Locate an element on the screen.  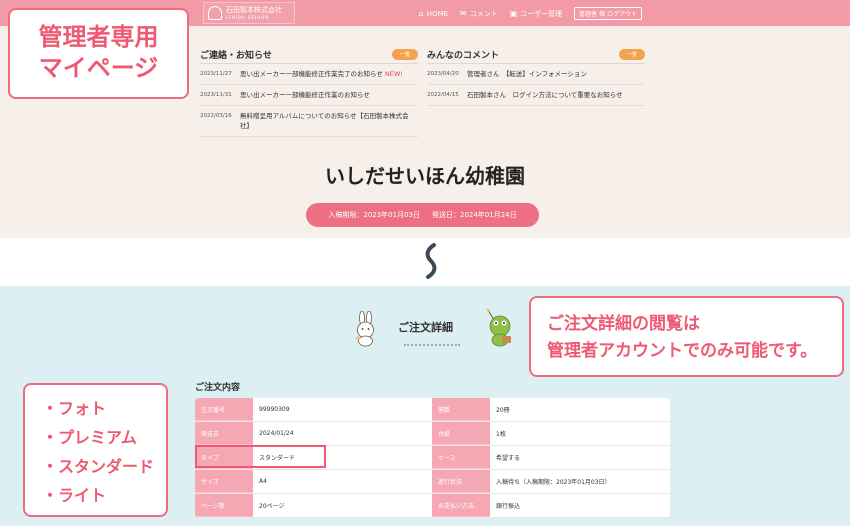
company-logo: 石田製本株式会社 ISHIDA SEIHON is located at coordinates (249, 13).